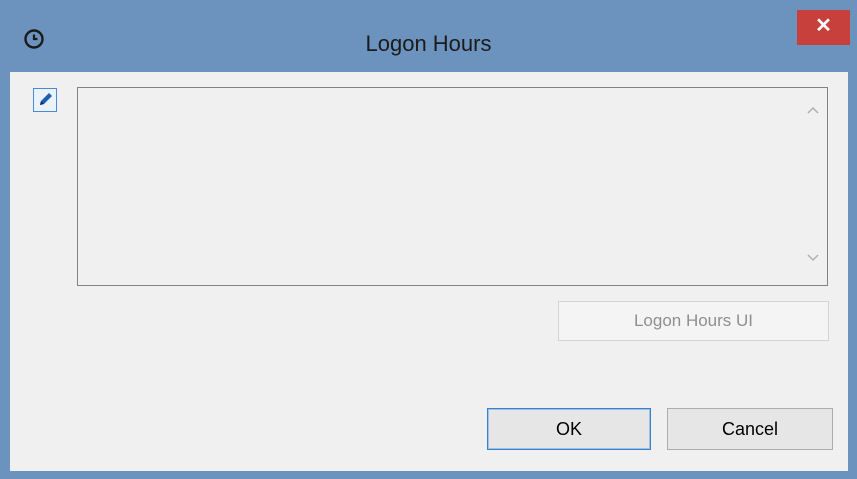  Describe the element at coordinates (693, 321) in the screenshot. I see `logon-hours-ui-button: Logon Hours UI` at that location.